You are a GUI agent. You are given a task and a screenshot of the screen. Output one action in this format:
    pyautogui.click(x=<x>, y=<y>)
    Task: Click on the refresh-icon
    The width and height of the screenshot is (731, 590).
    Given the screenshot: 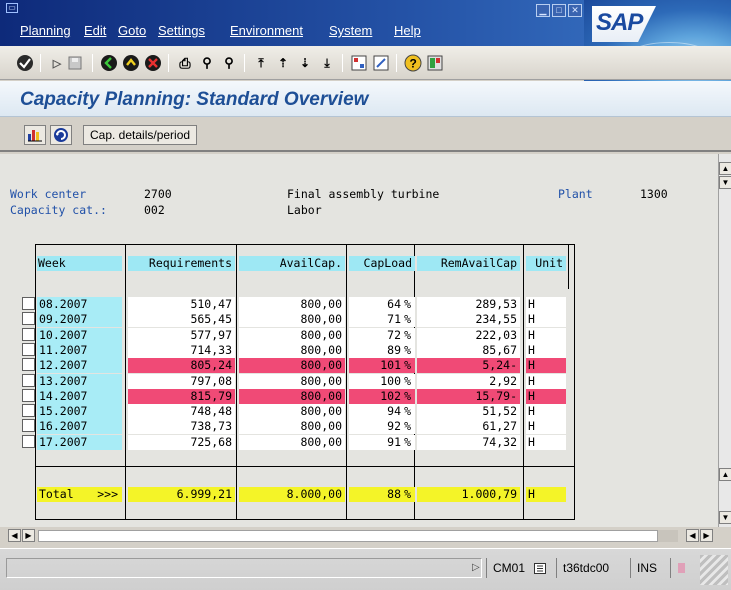 What is the action you would take?
    pyautogui.click(x=61, y=135)
    